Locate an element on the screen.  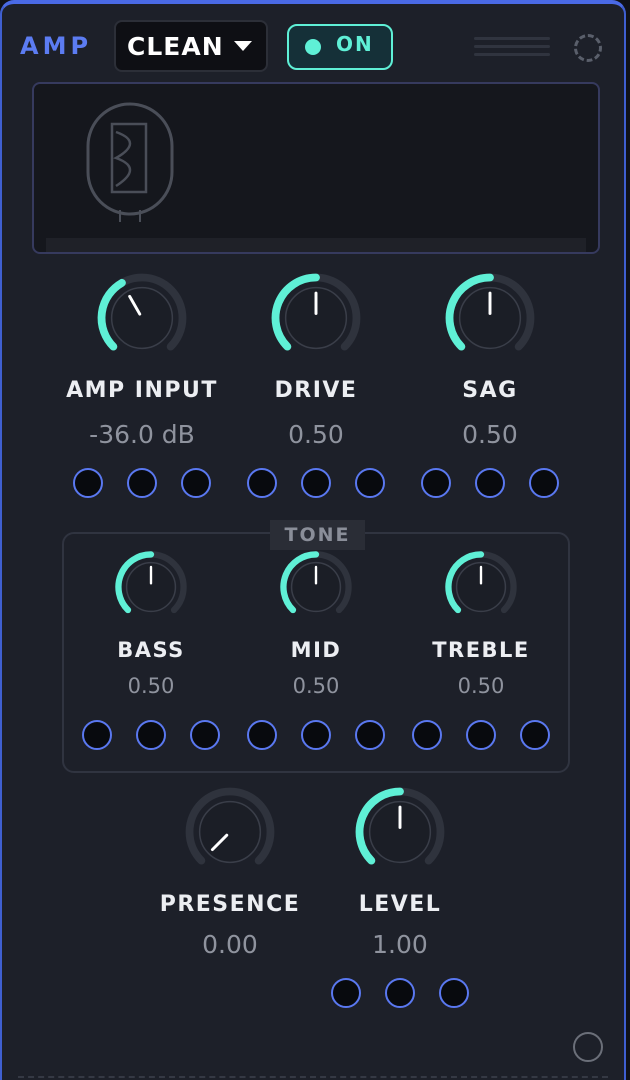
loading-spinner-icon is located at coordinates (588, 48).